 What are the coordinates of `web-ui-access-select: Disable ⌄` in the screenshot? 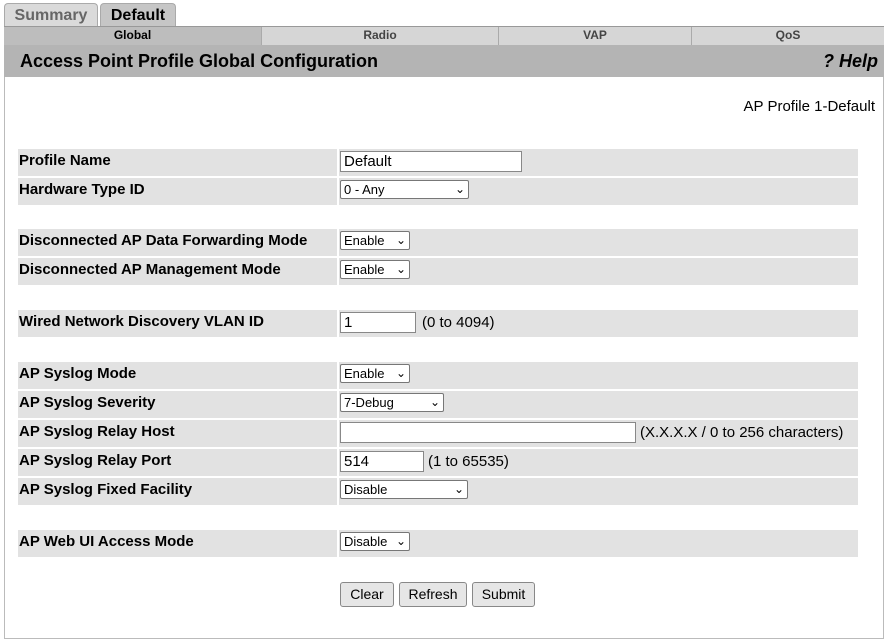 It's located at (375, 541).